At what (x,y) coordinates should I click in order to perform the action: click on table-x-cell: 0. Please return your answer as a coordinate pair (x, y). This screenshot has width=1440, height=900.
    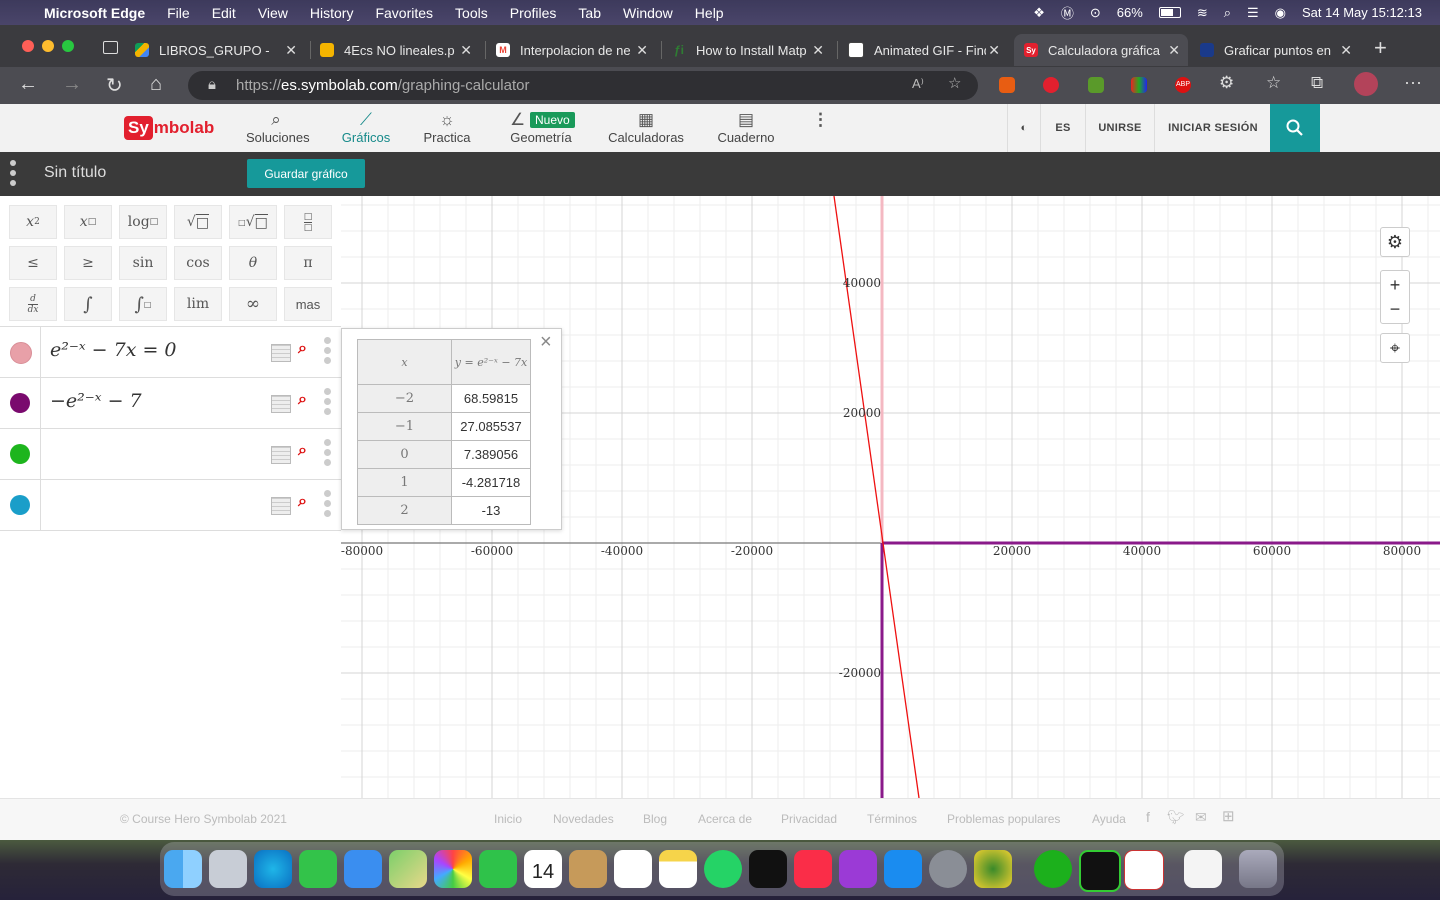
    Looking at the image, I should click on (404, 454).